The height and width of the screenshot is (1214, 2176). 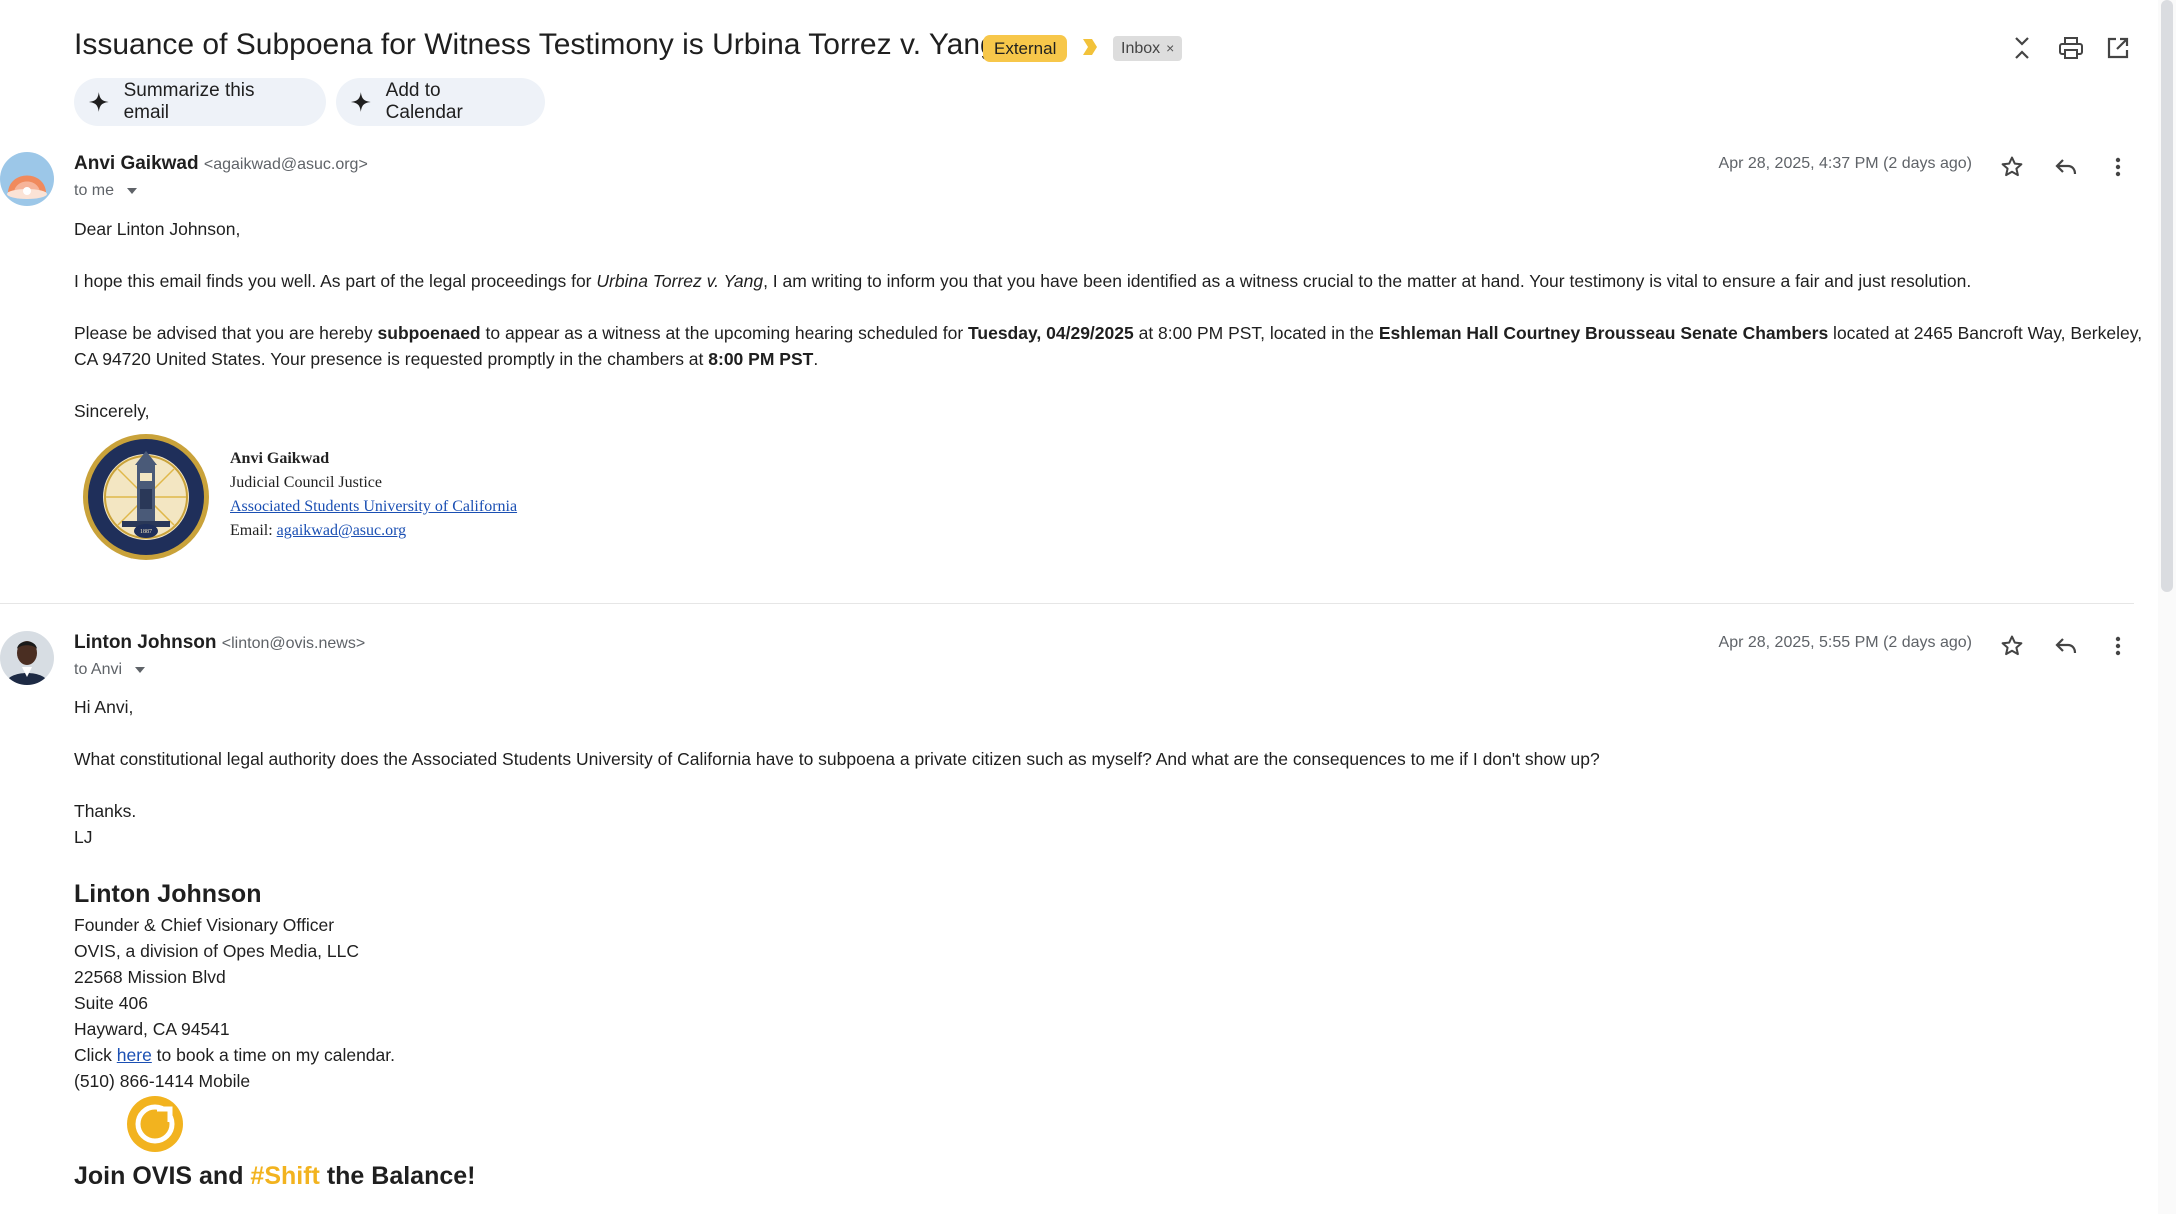 I want to click on sender-email: <agaikwad@asuc.org>, so click(x=285, y=164).